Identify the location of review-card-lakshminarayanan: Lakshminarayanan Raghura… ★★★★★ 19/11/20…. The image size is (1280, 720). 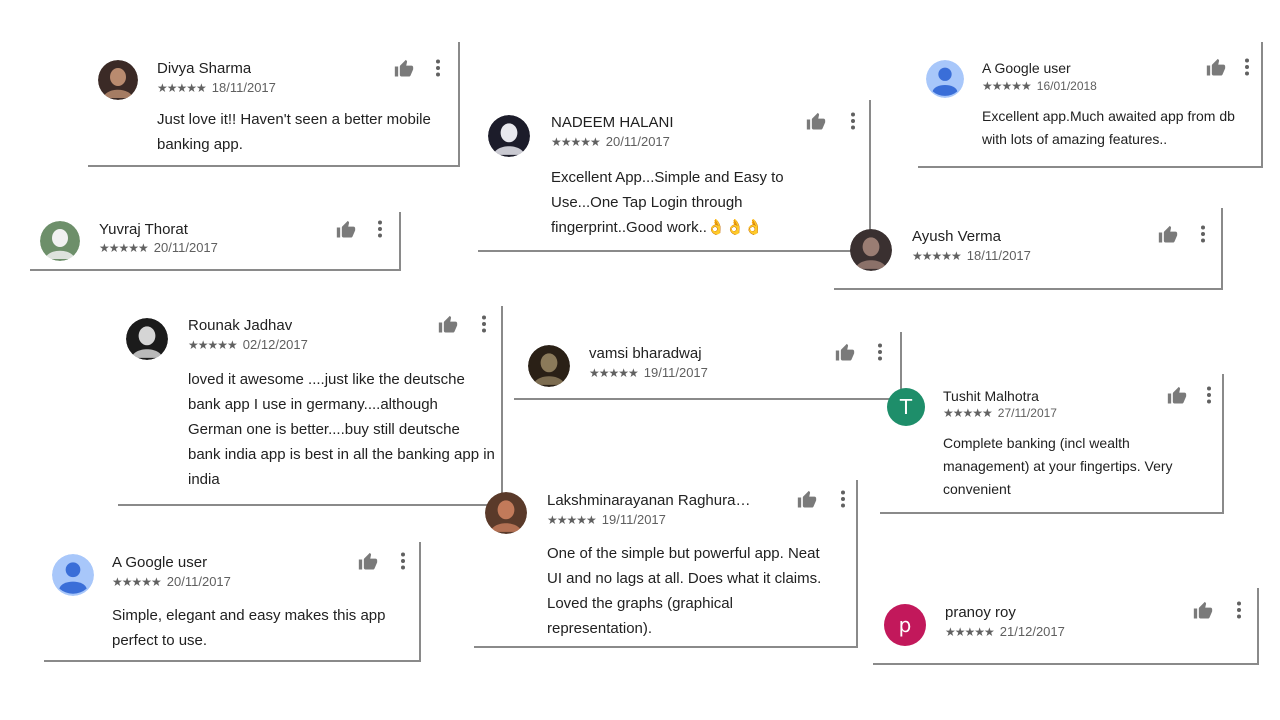
(666, 564).